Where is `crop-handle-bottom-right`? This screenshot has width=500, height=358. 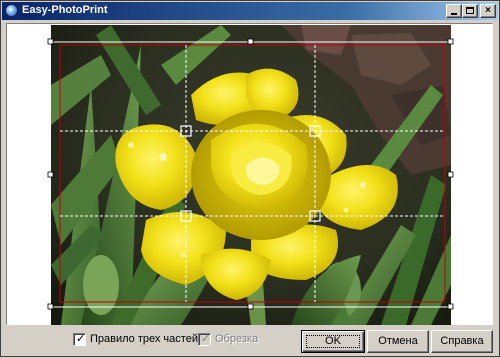 crop-handle-bottom-right is located at coordinates (450, 306).